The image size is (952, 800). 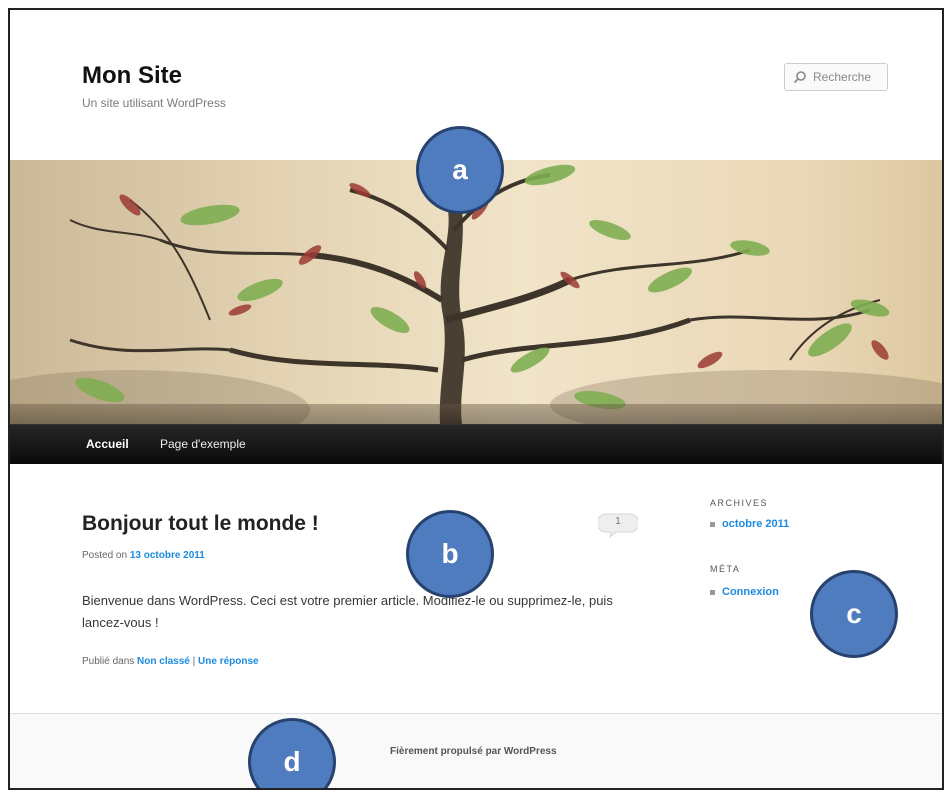 What do you see at coordinates (849, 77) in the screenshot?
I see `search-input` at bounding box center [849, 77].